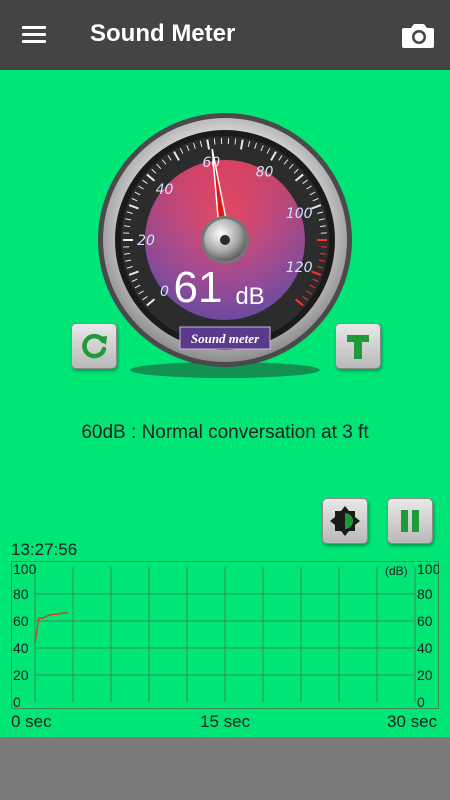  What do you see at coordinates (21, 675) in the screenshot?
I see `y-tick-label-left: 20` at bounding box center [21, 675].